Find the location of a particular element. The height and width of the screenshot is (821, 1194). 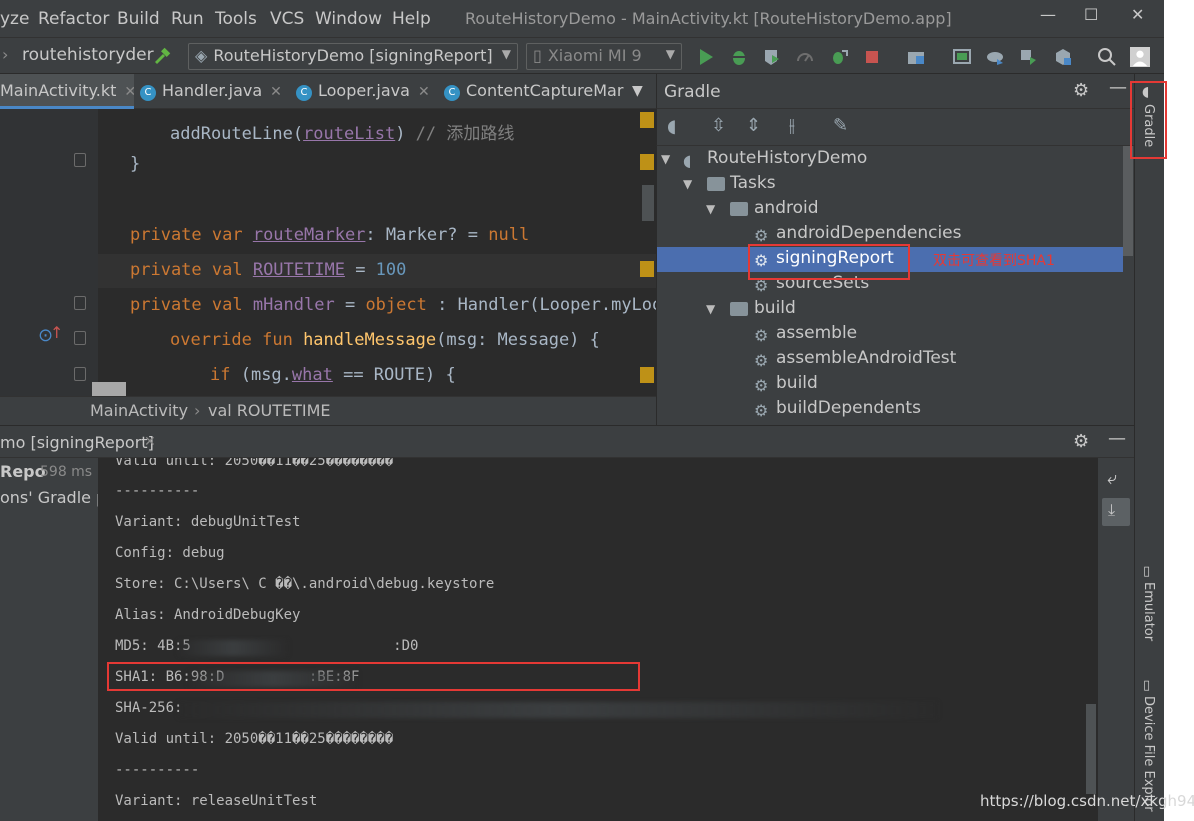

task-gear-icon: ⚙ is located at coordinates (761, 235).